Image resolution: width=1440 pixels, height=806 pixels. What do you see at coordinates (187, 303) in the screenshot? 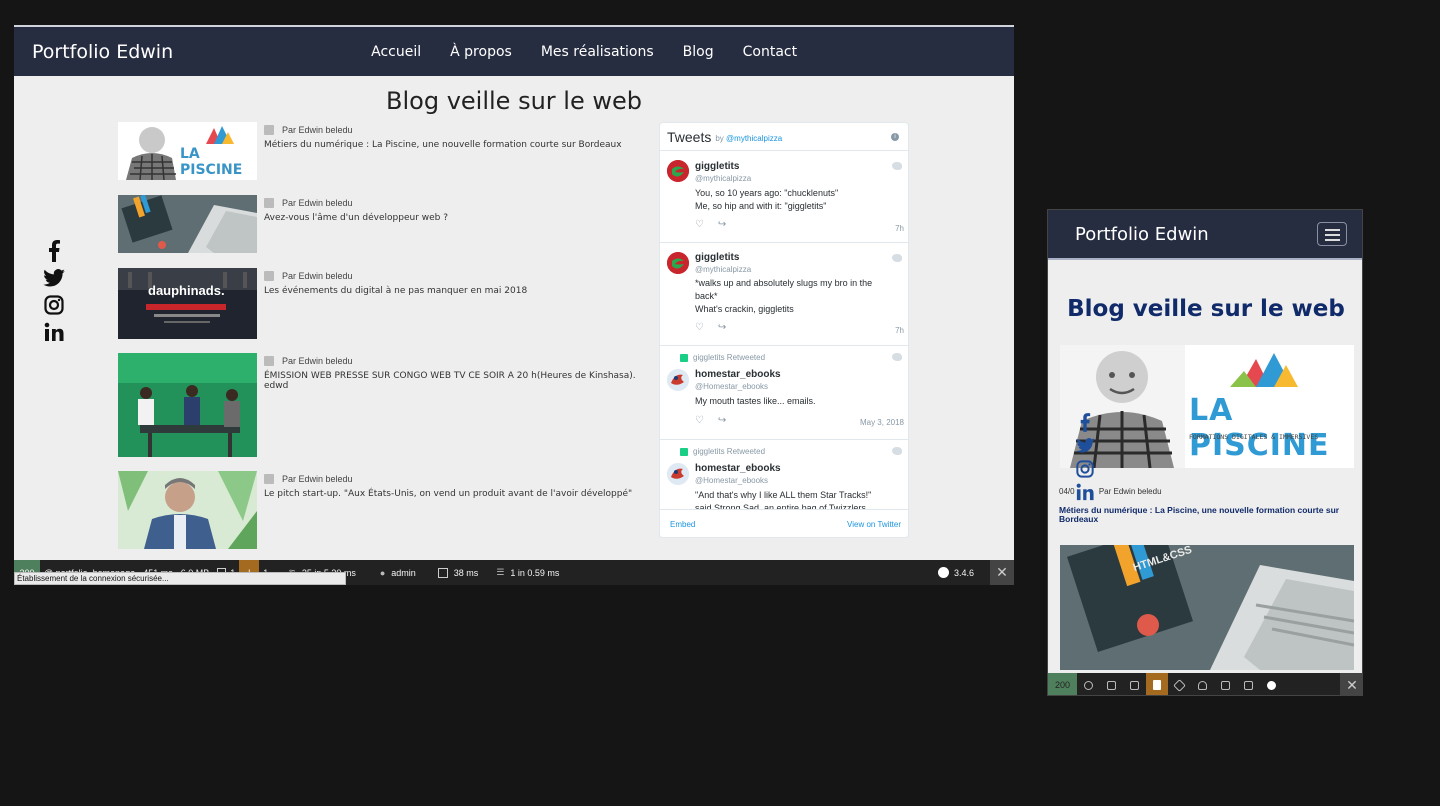
I see `post-thumbnail: dauphinads.` at bounding box center [187, 303].